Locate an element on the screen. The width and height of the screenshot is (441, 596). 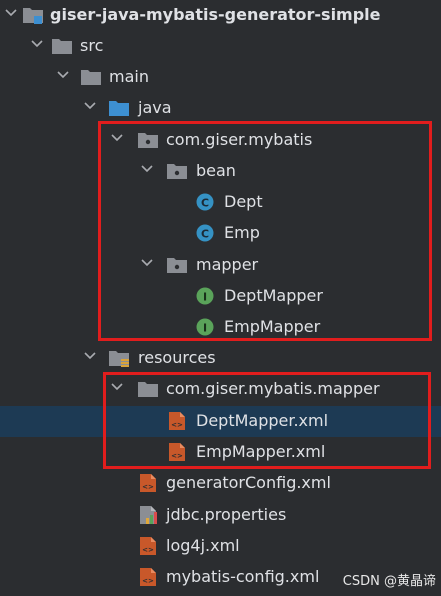
project-root-label: giser-java-mybatis-generator-simple is located at coordinates (215, 14).